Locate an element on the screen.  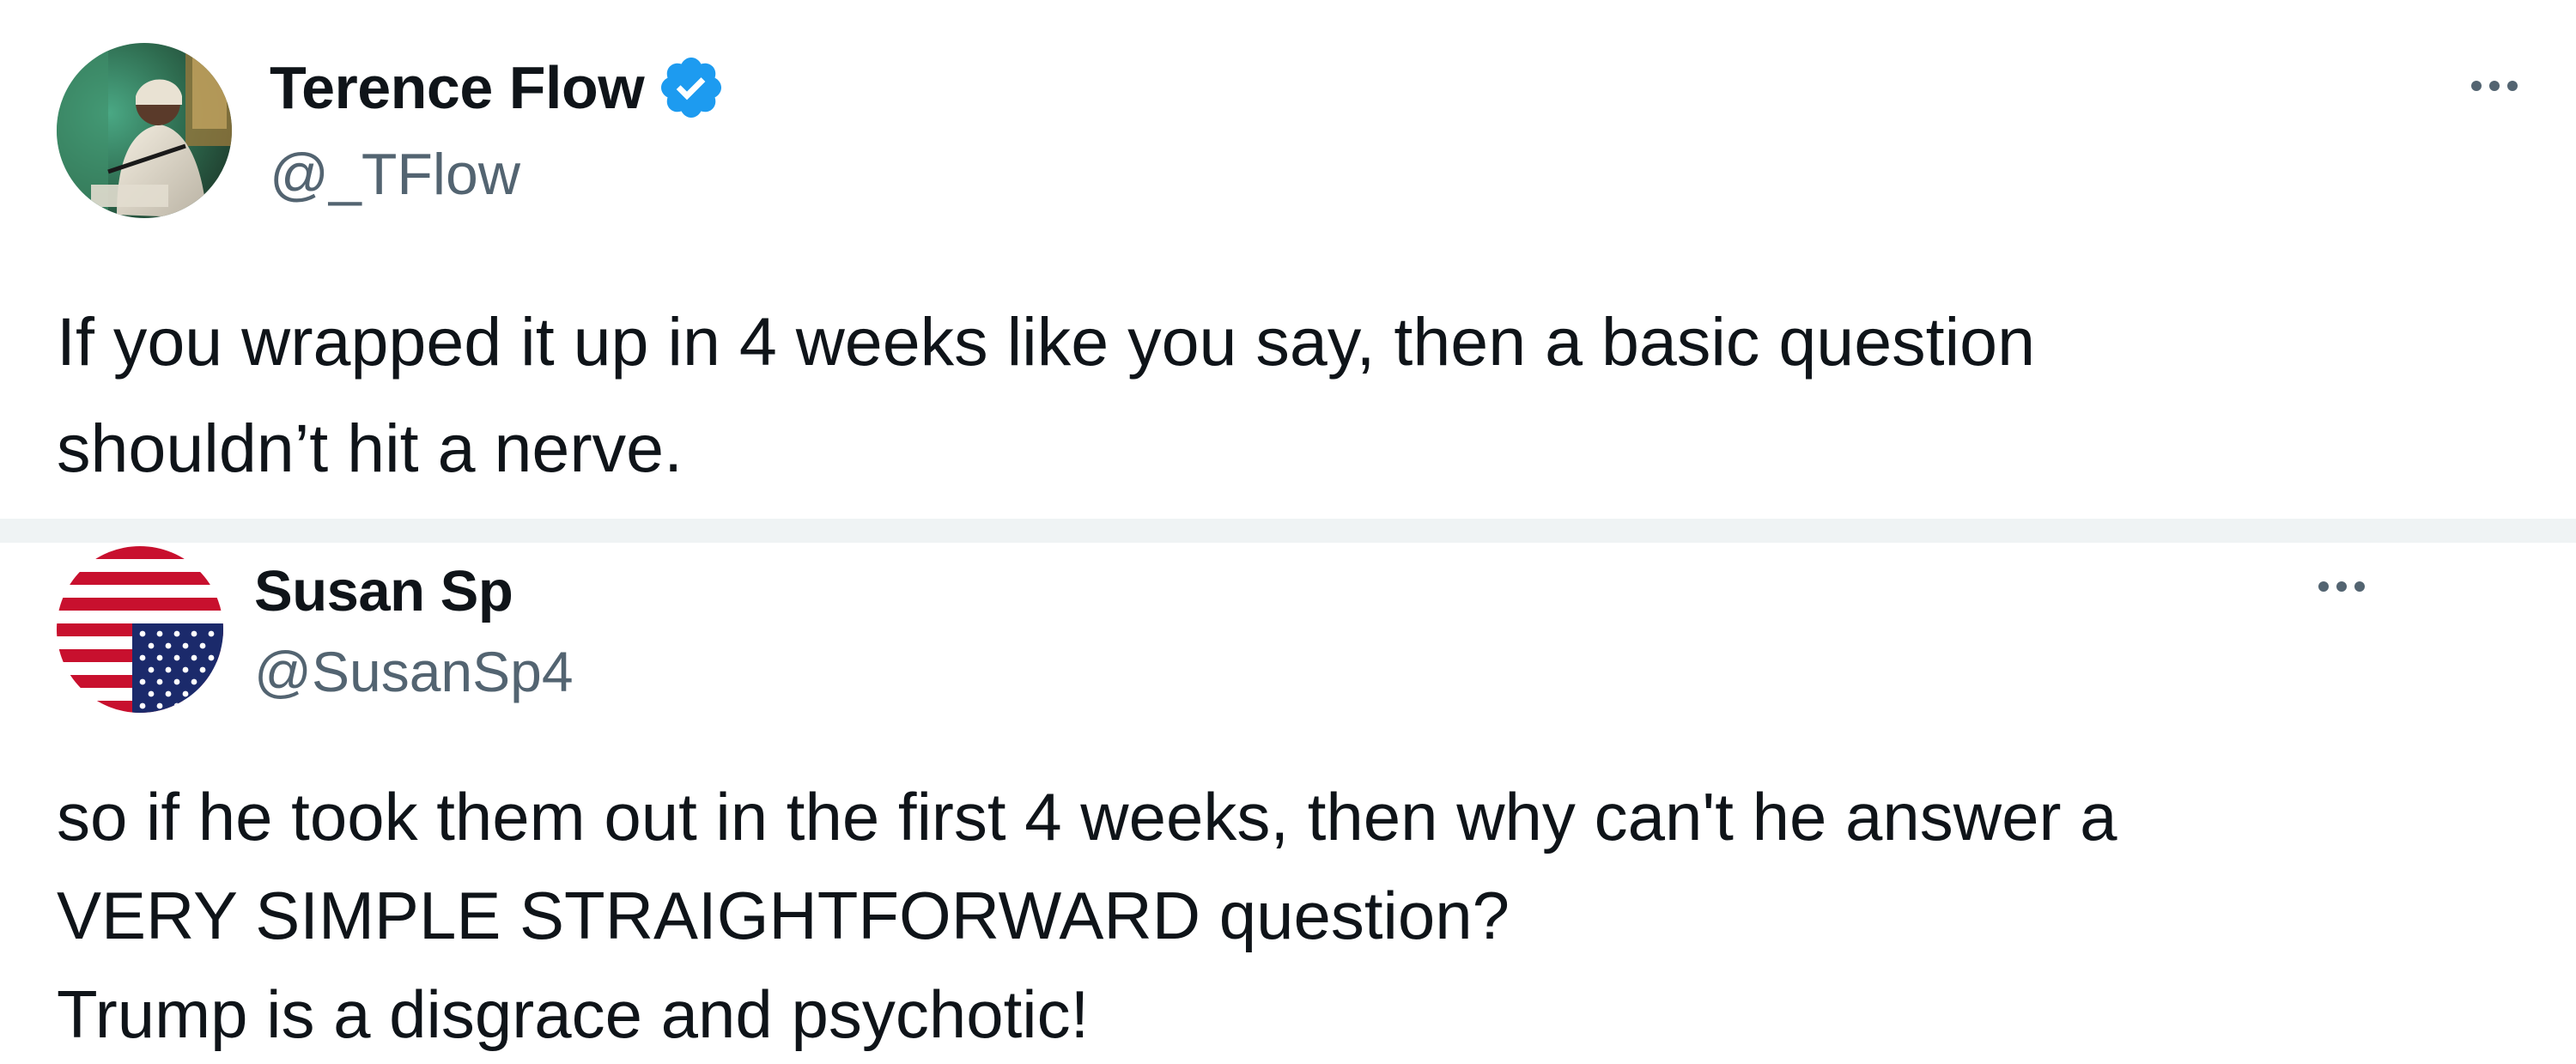
display-name: Susan Sp is located at coordinates (383, 591).